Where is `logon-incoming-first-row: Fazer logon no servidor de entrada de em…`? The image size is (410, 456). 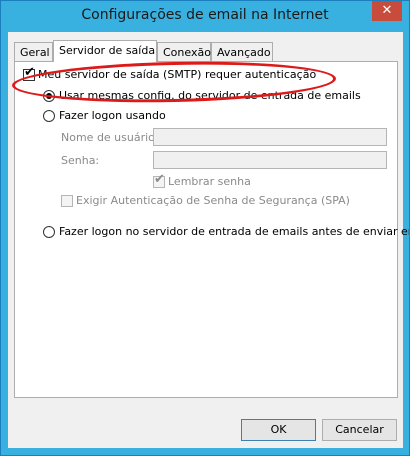
logon-incoming-first-row: Fazer logon no servidor de entrada de em… is located at coordinates (226, 231).